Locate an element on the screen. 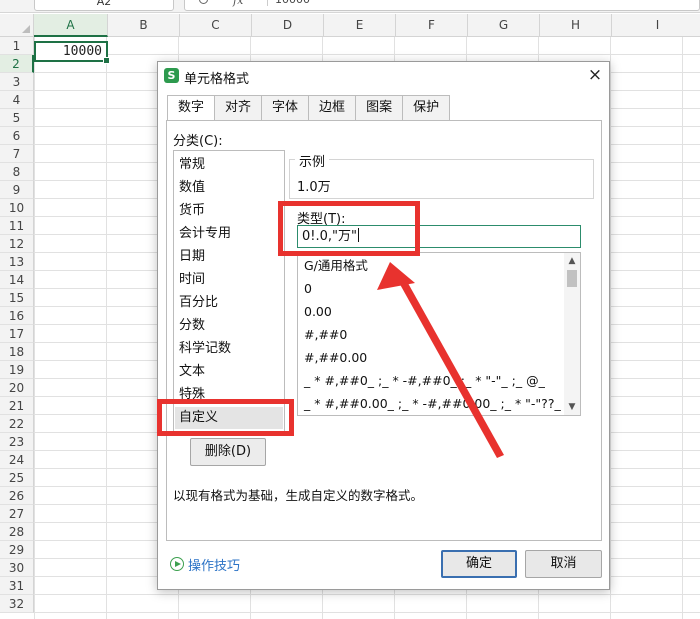 The width and height of the screenshot is (700, 619). column-header-i: I is located at coordinates (656, 25).